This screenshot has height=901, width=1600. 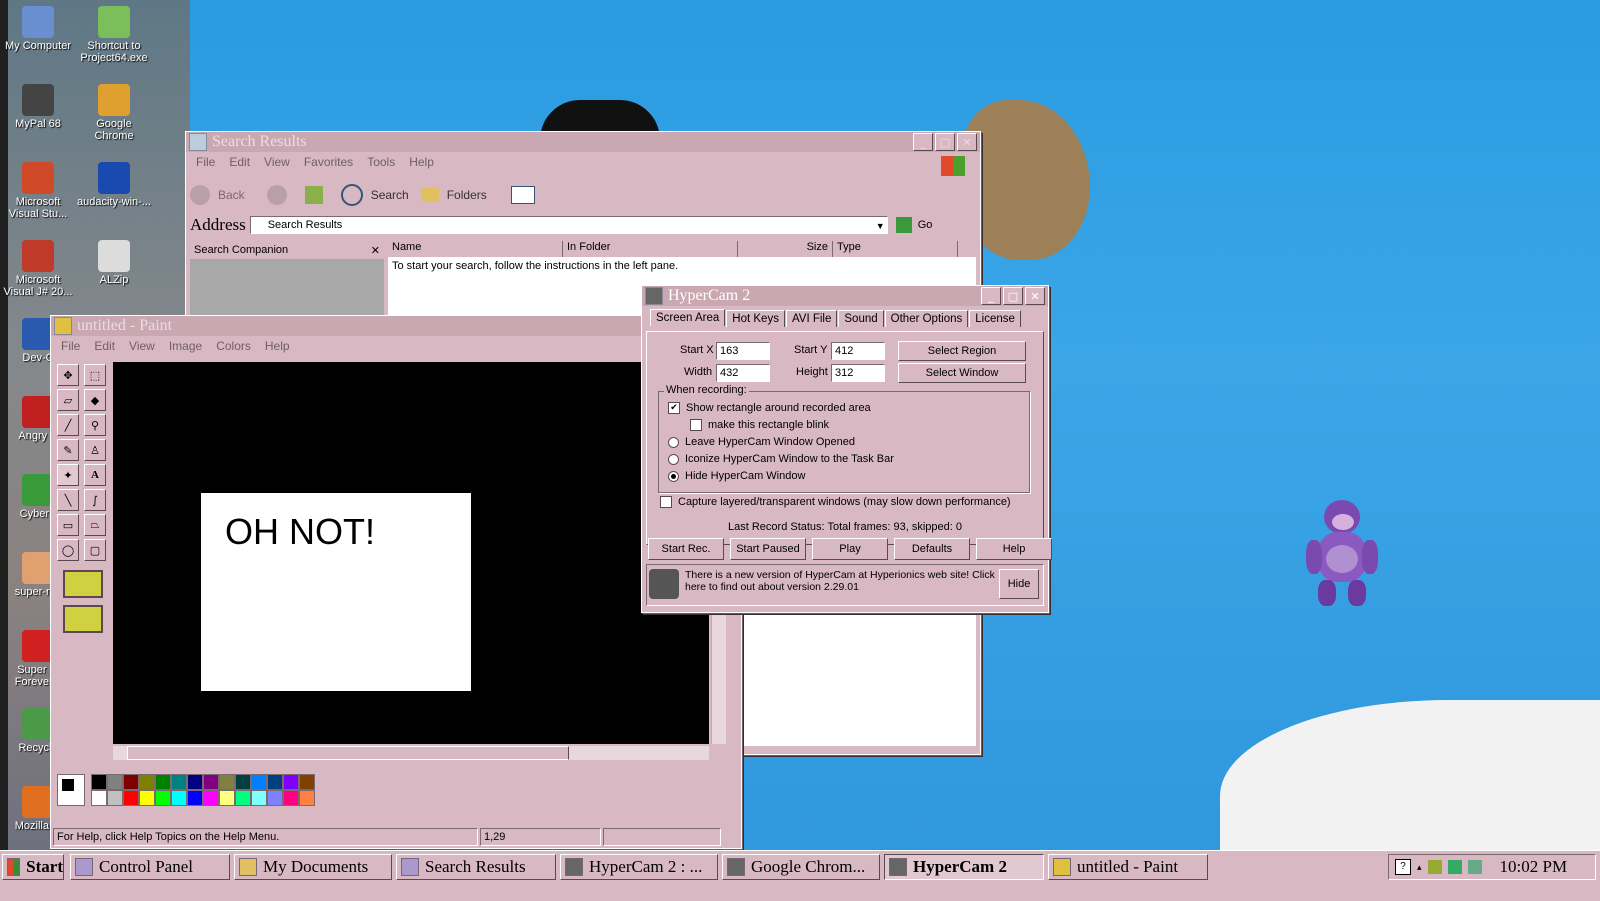 What do you see at coordinates (95, 425) in the screenshot?
I see `magnifier-tool-icon: ⚲` at bounding box center [95, 425].